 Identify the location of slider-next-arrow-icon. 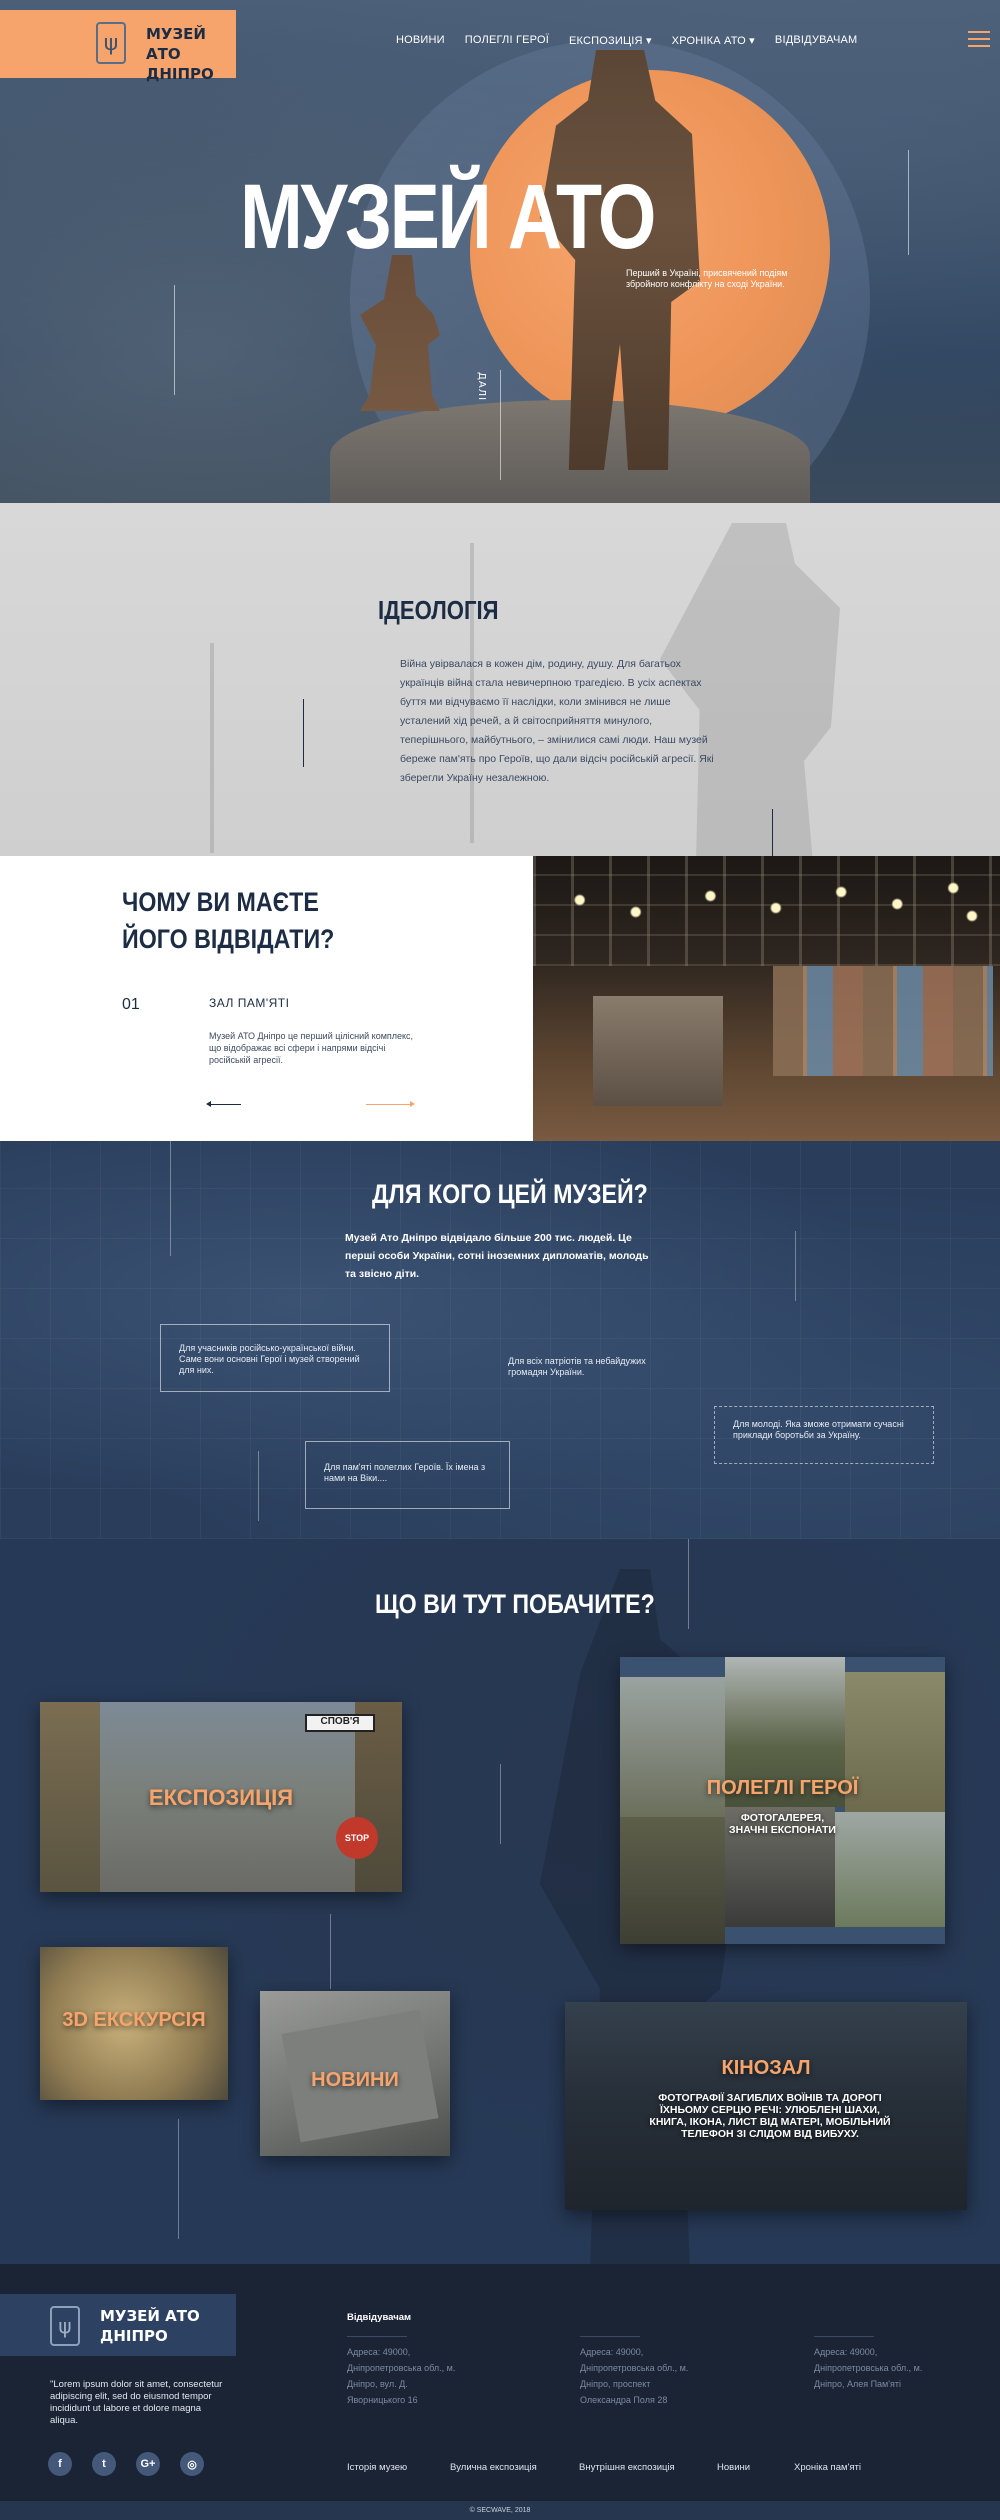
(389, 1104).